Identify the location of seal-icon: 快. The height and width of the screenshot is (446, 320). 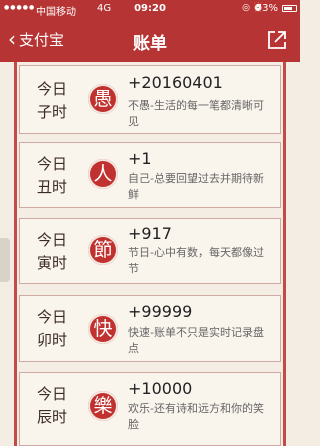
(103, 329).